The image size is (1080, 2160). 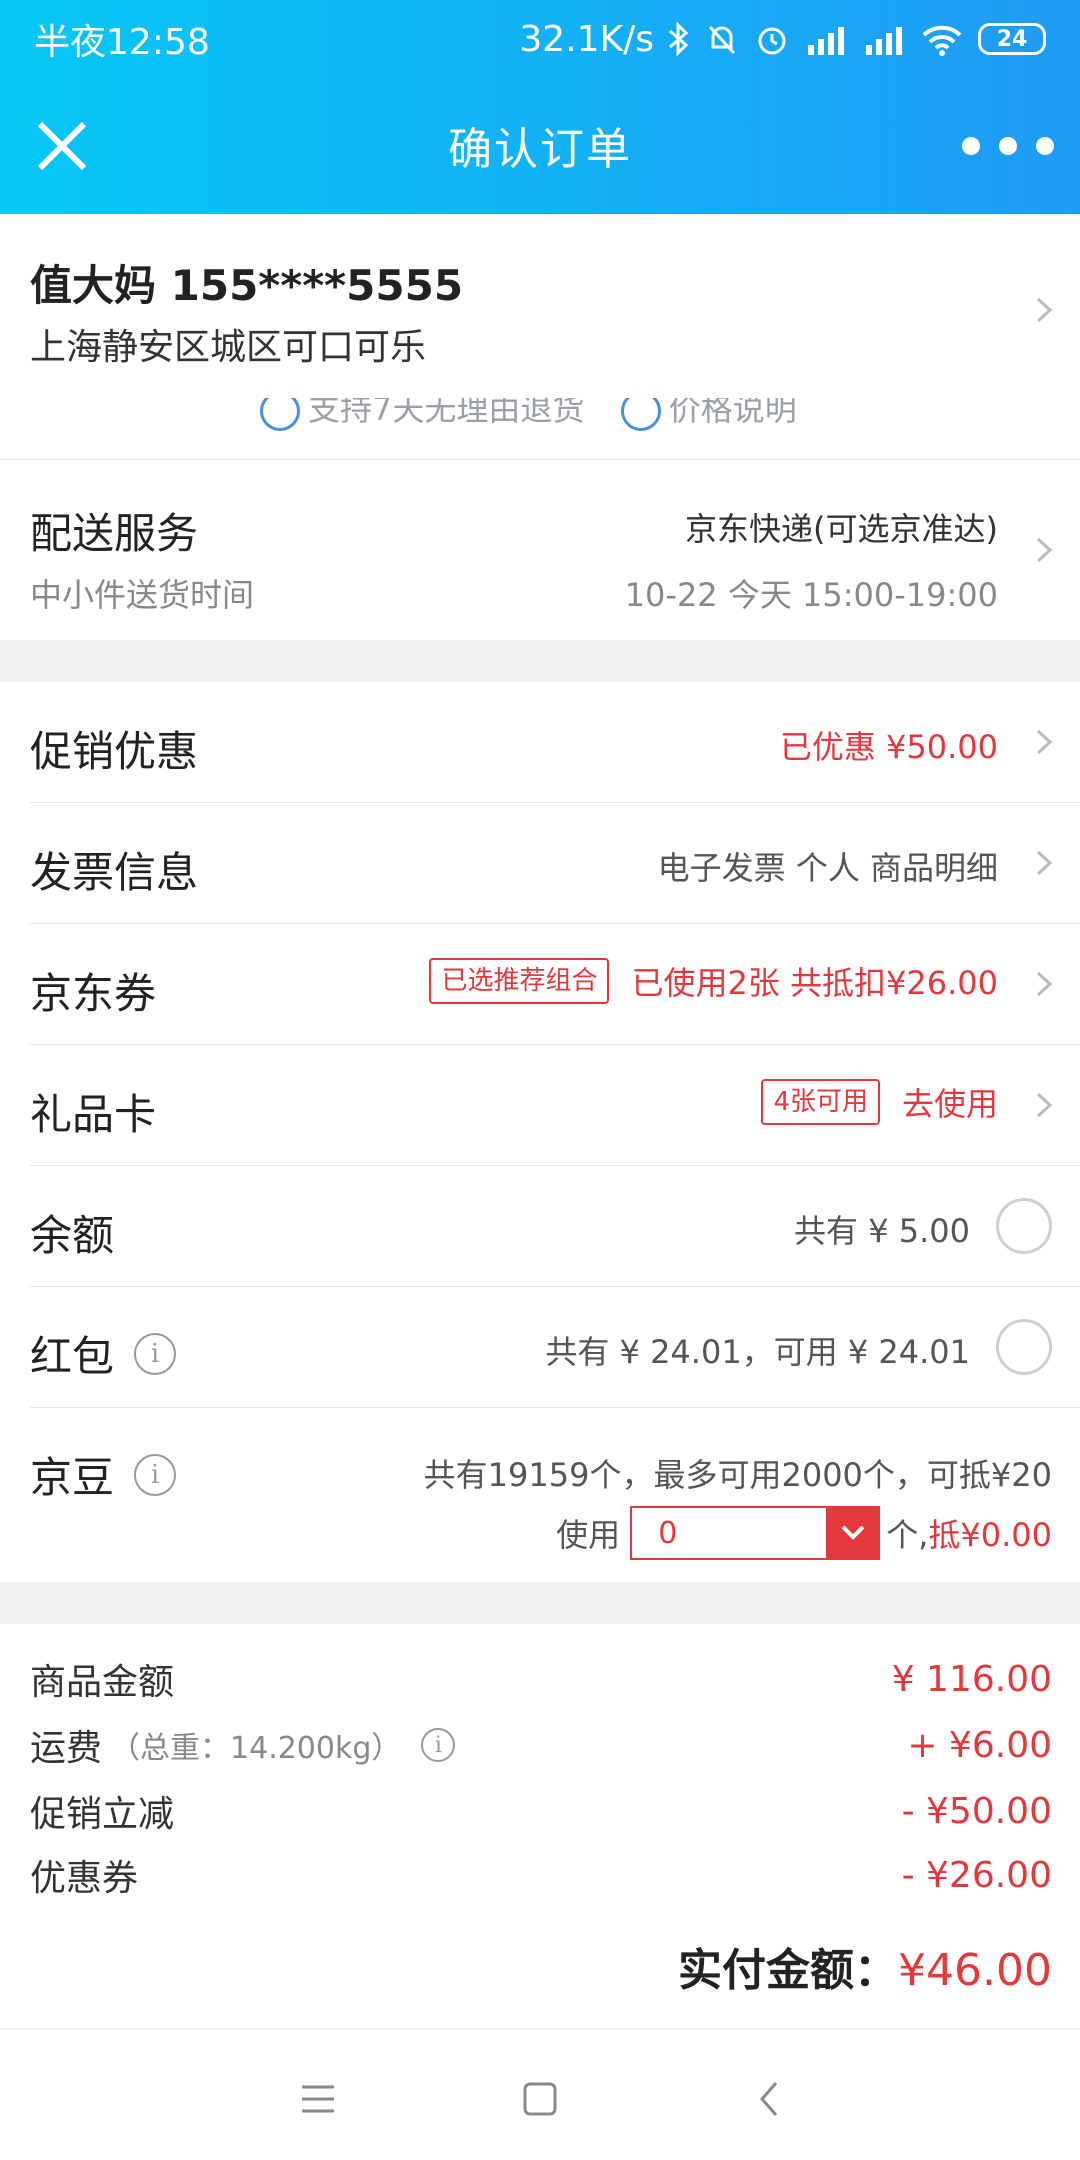 What do you see at coordinates (976, 1875) in the screenshot?
I see `coupon-discount-value: - ¥26.00` at bounding box center [976, 1875].